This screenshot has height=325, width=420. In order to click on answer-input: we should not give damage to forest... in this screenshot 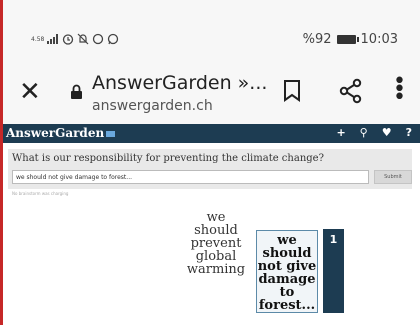, I will do `click(190, 177)`.